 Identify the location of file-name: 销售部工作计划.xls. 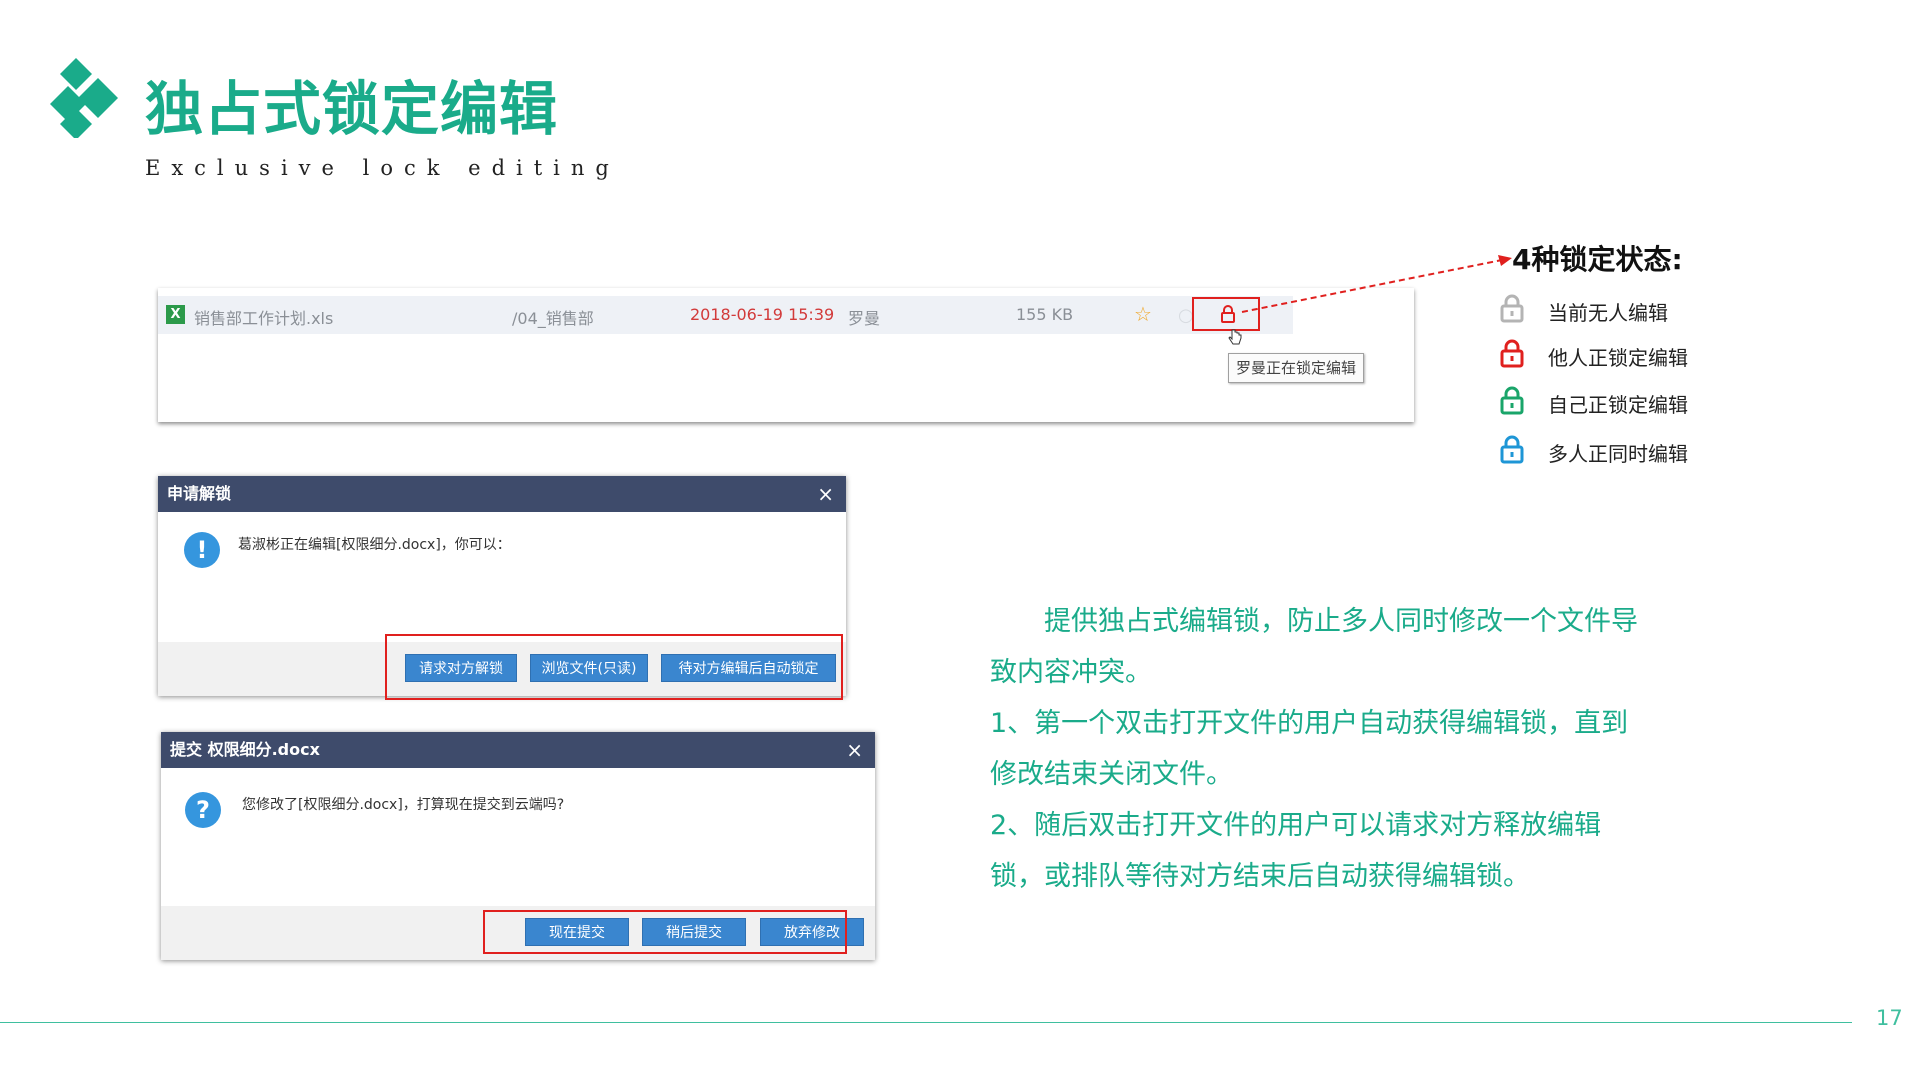
(263, 317).